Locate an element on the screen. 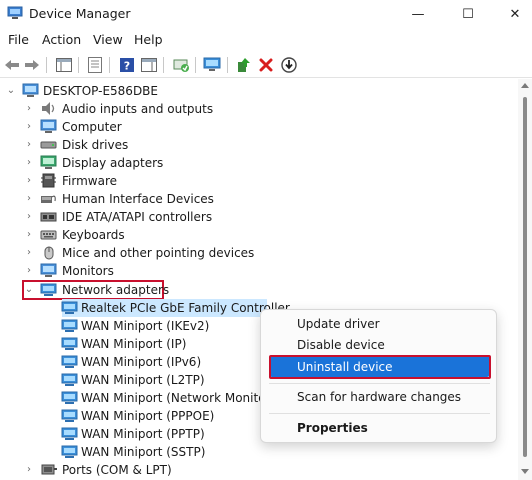 Image resolution: width=532 pixels, height=480 pixels. tree-root: ⌄ DESKTOP-E586DBE is located at coordinates (259, 91).